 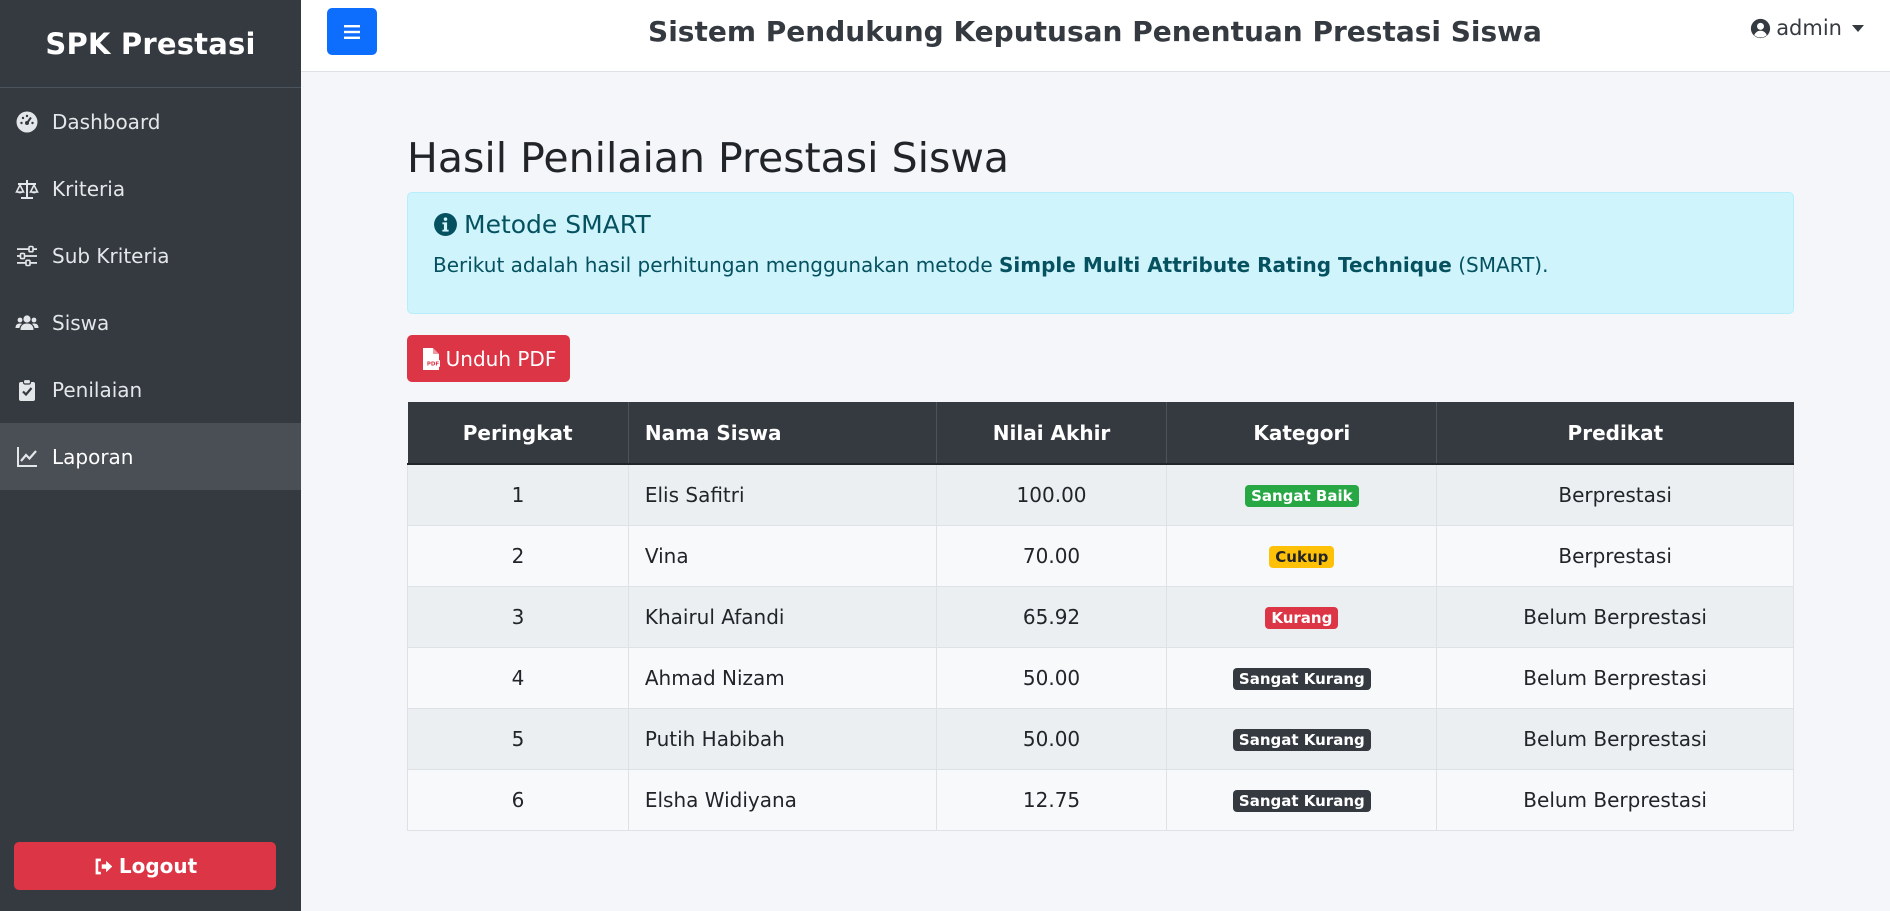 What do you see at coordinates (431, 358) in the screenshot?
I see `file-pdf-icon: PDF` at bounding box center [431, 358].